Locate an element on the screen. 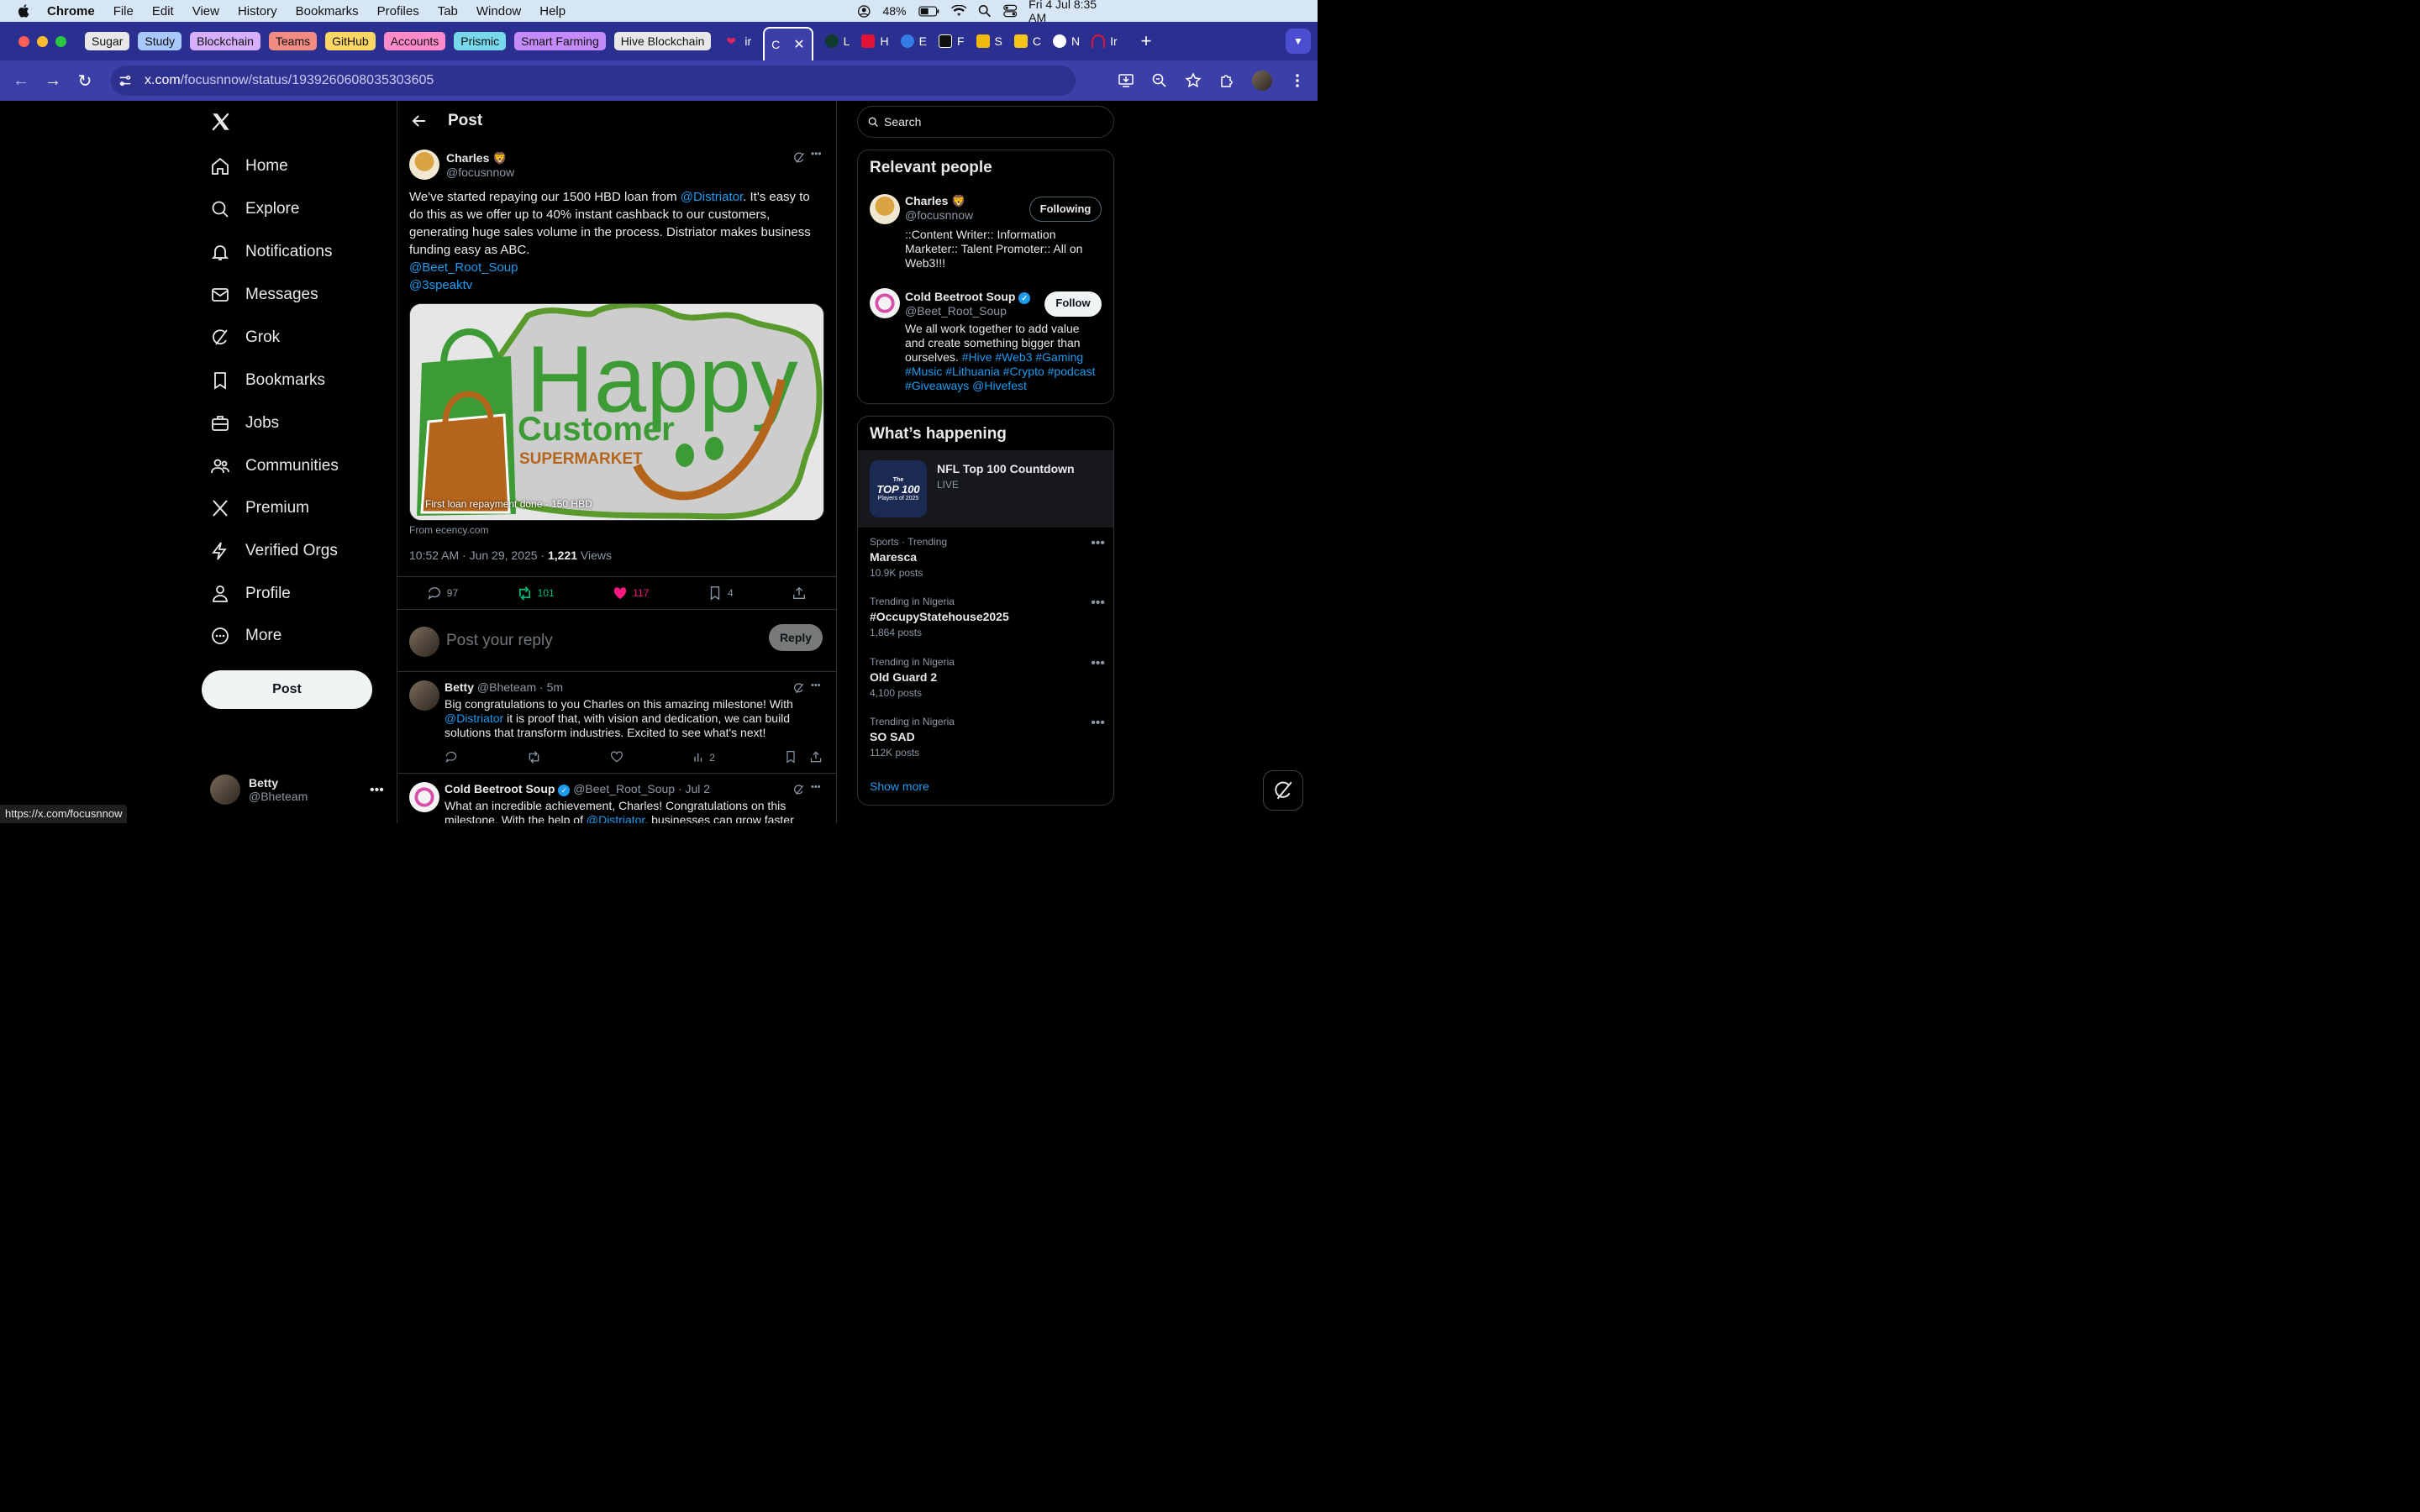  reply-button: Reply is located at coordinates (796, 637).